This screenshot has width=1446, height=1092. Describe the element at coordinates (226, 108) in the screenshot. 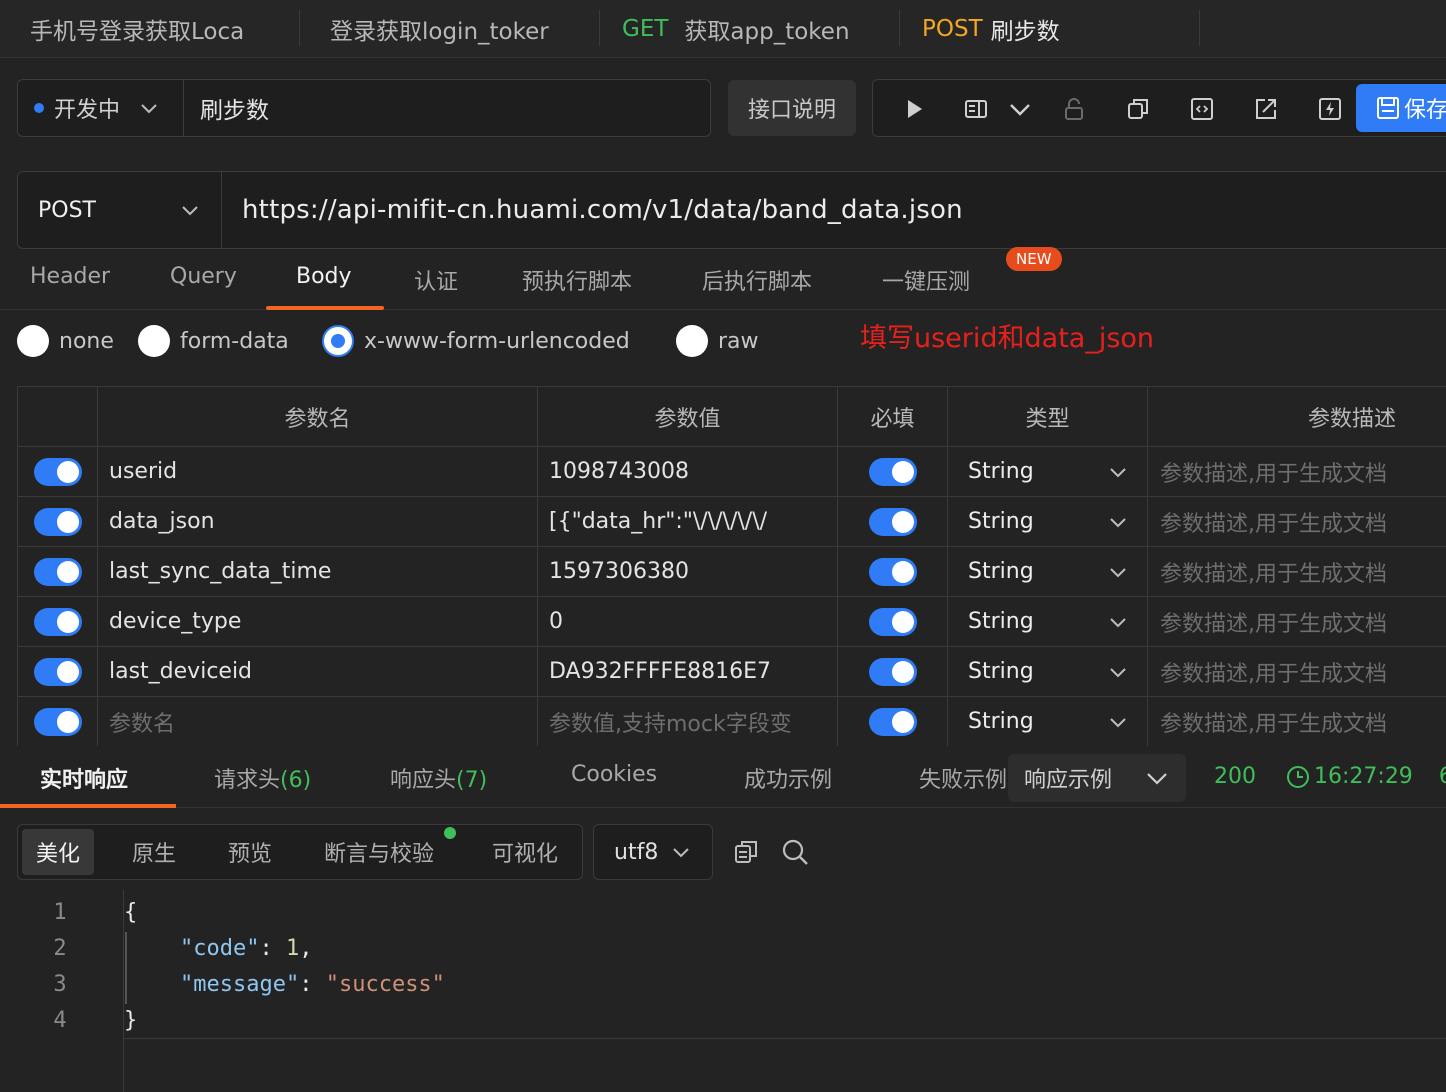

I see `api-name-input: 刷步数` at that location.